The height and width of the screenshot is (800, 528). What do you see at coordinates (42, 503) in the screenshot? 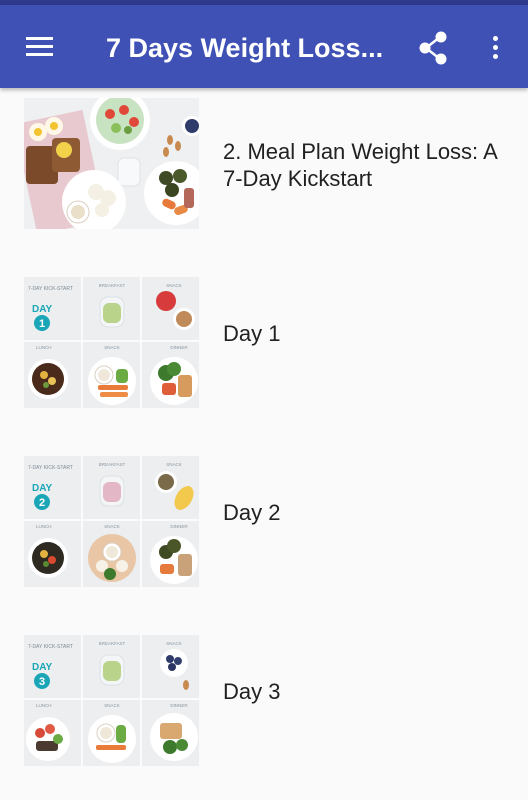
I see `day-number-badge: 2` at bounding box center [42, 503].